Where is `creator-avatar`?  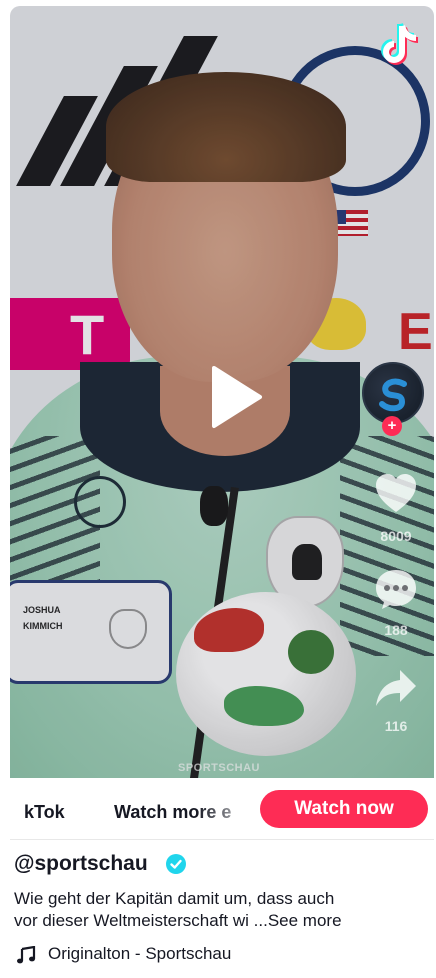
creator-avatar is located at coordinates (393, 393).